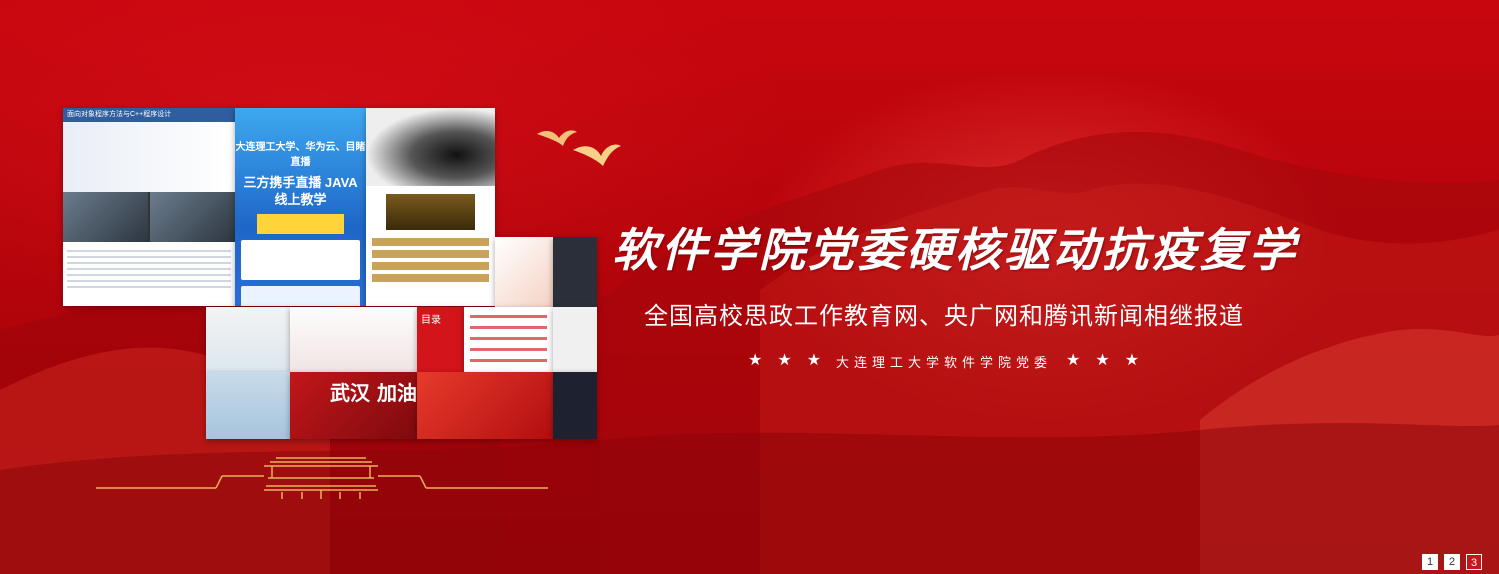  Describe the element at coordinates (300, 191) in the screenshot. I see `panel-main-text: 三方携手直播 JAVA线上教学` at that location.